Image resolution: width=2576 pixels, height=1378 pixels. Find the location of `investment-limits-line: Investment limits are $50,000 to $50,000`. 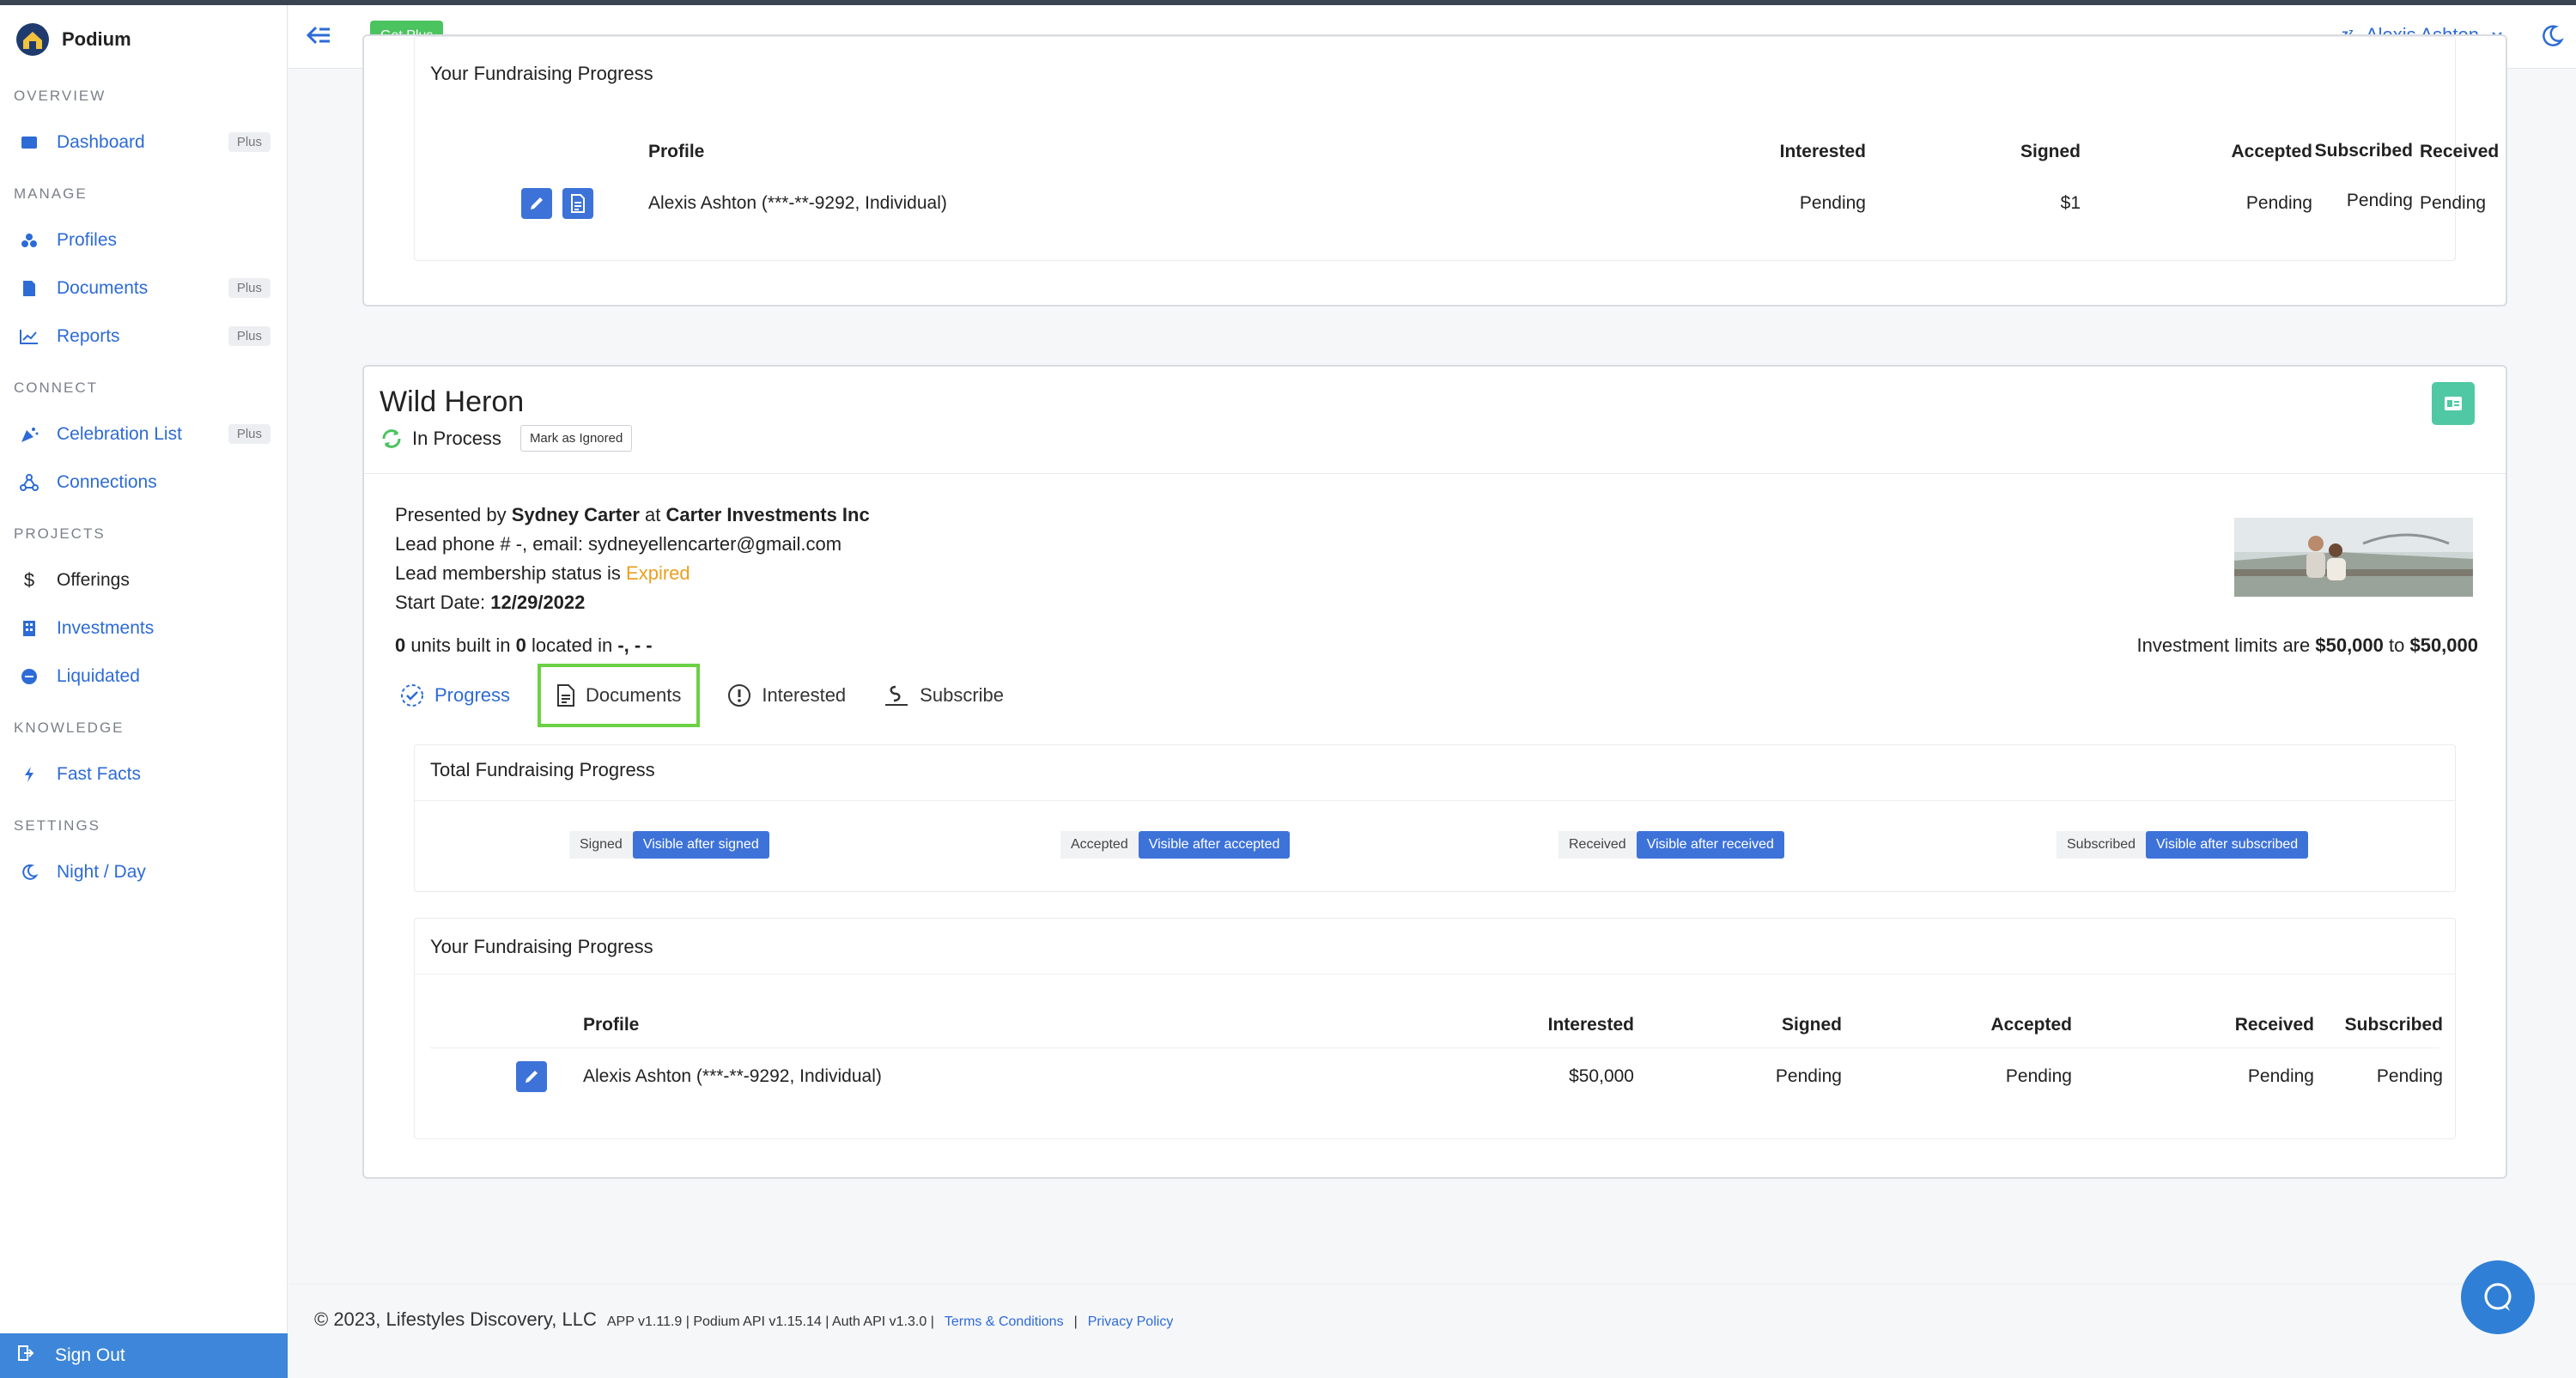

investment-limits-line: Investment limits are $50,000 to $50,000 is located at coordinates (2307, 645).